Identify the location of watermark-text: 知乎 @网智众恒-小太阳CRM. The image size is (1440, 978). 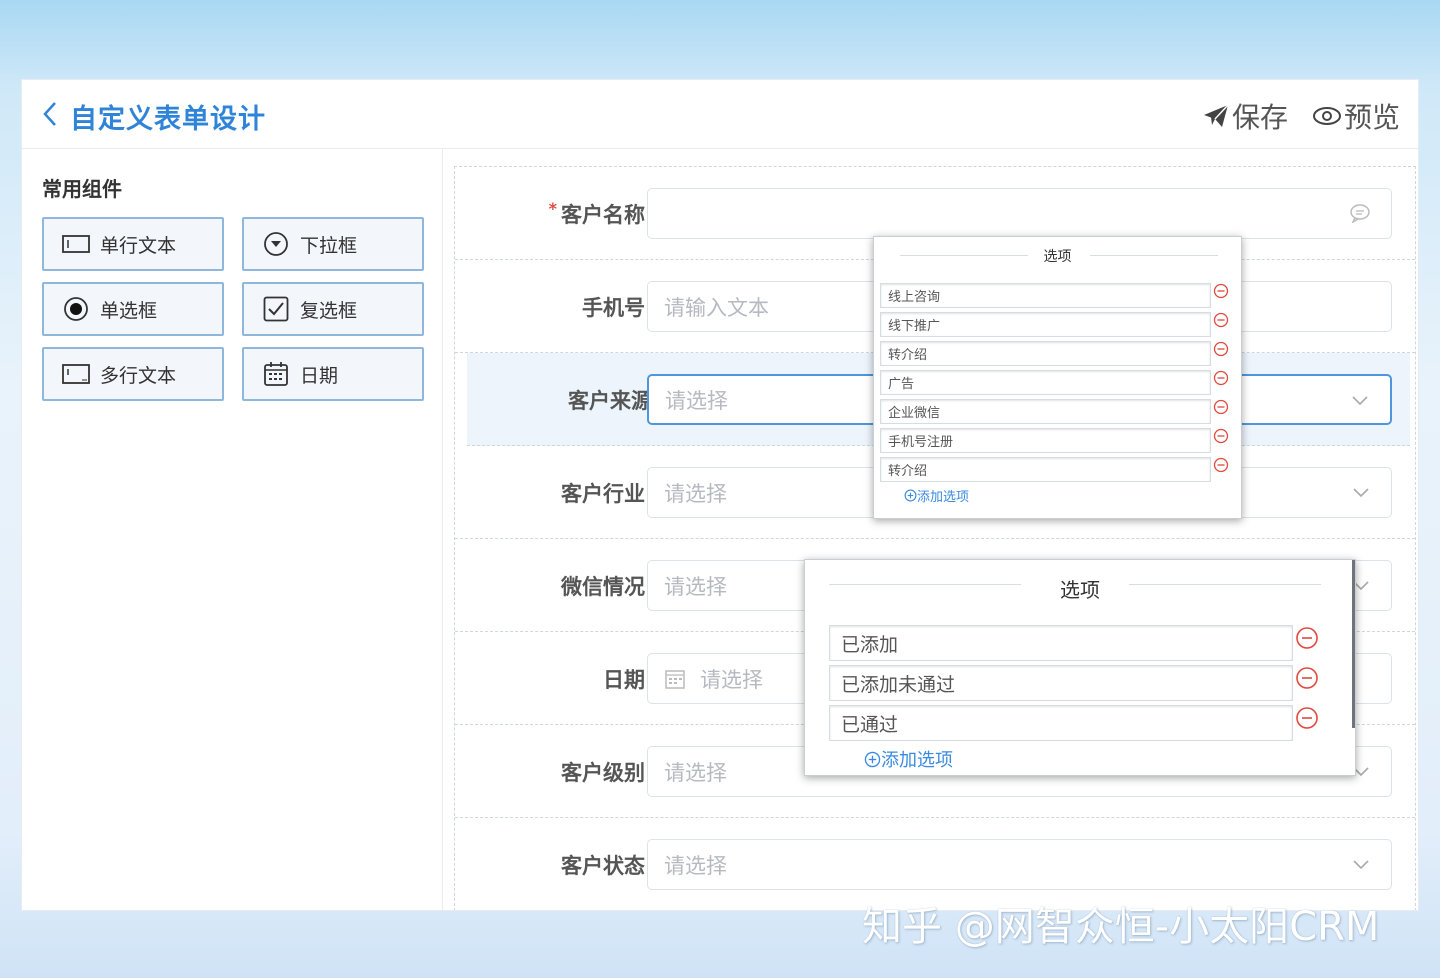
(1121, 927).